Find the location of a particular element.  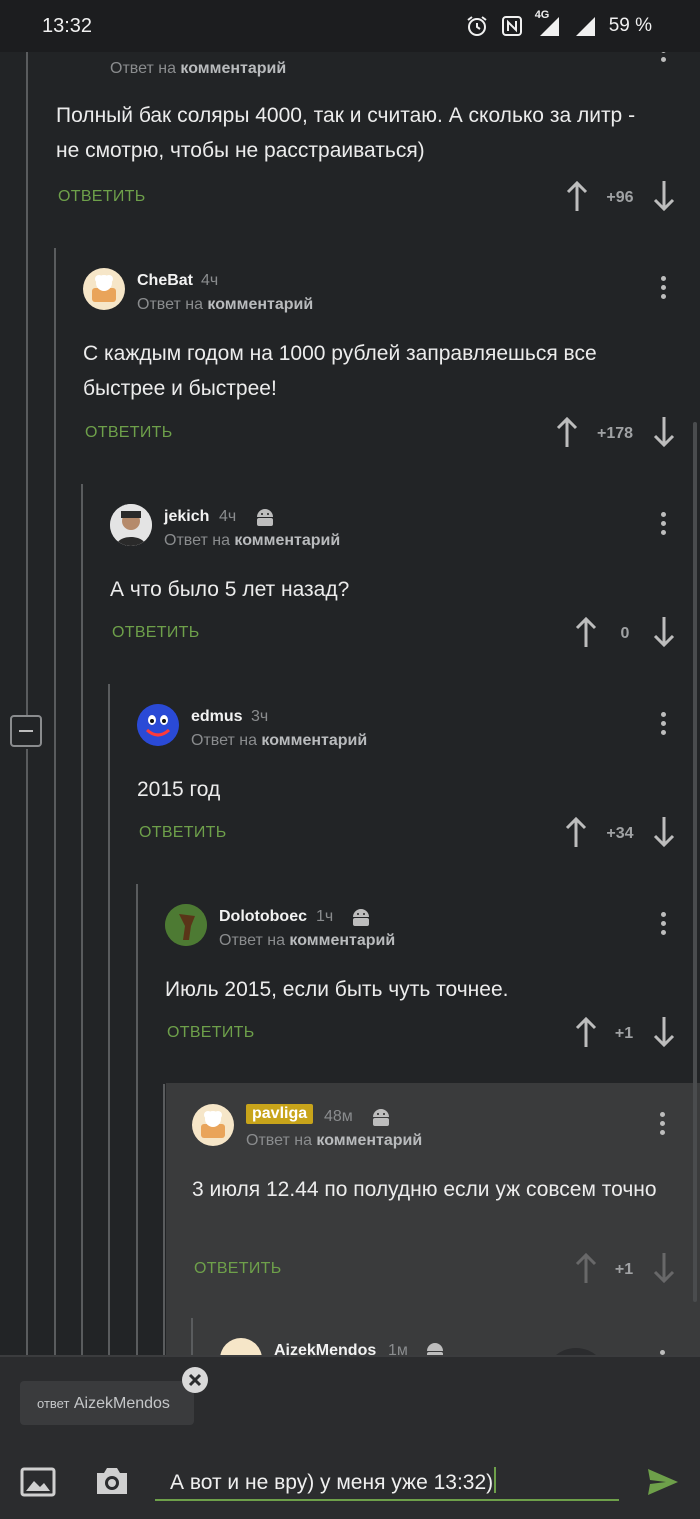

scroll-fab is located at coordinates (576, 1351).